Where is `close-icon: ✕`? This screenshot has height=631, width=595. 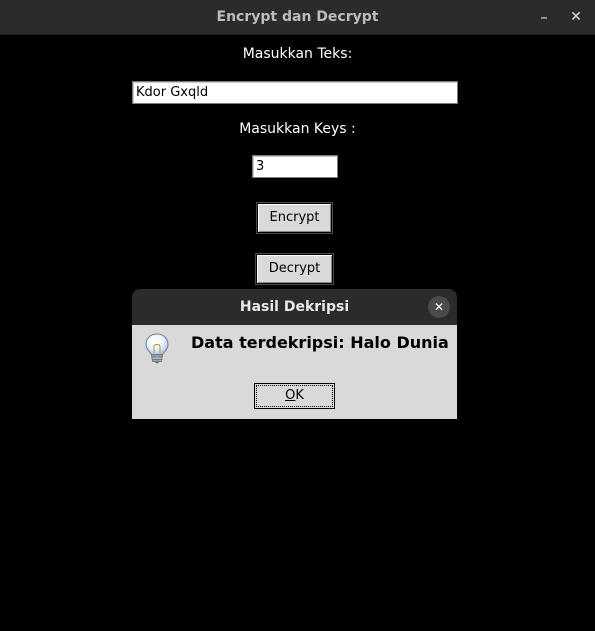
close-icon: ✕ is located at coordinates (576, 17).